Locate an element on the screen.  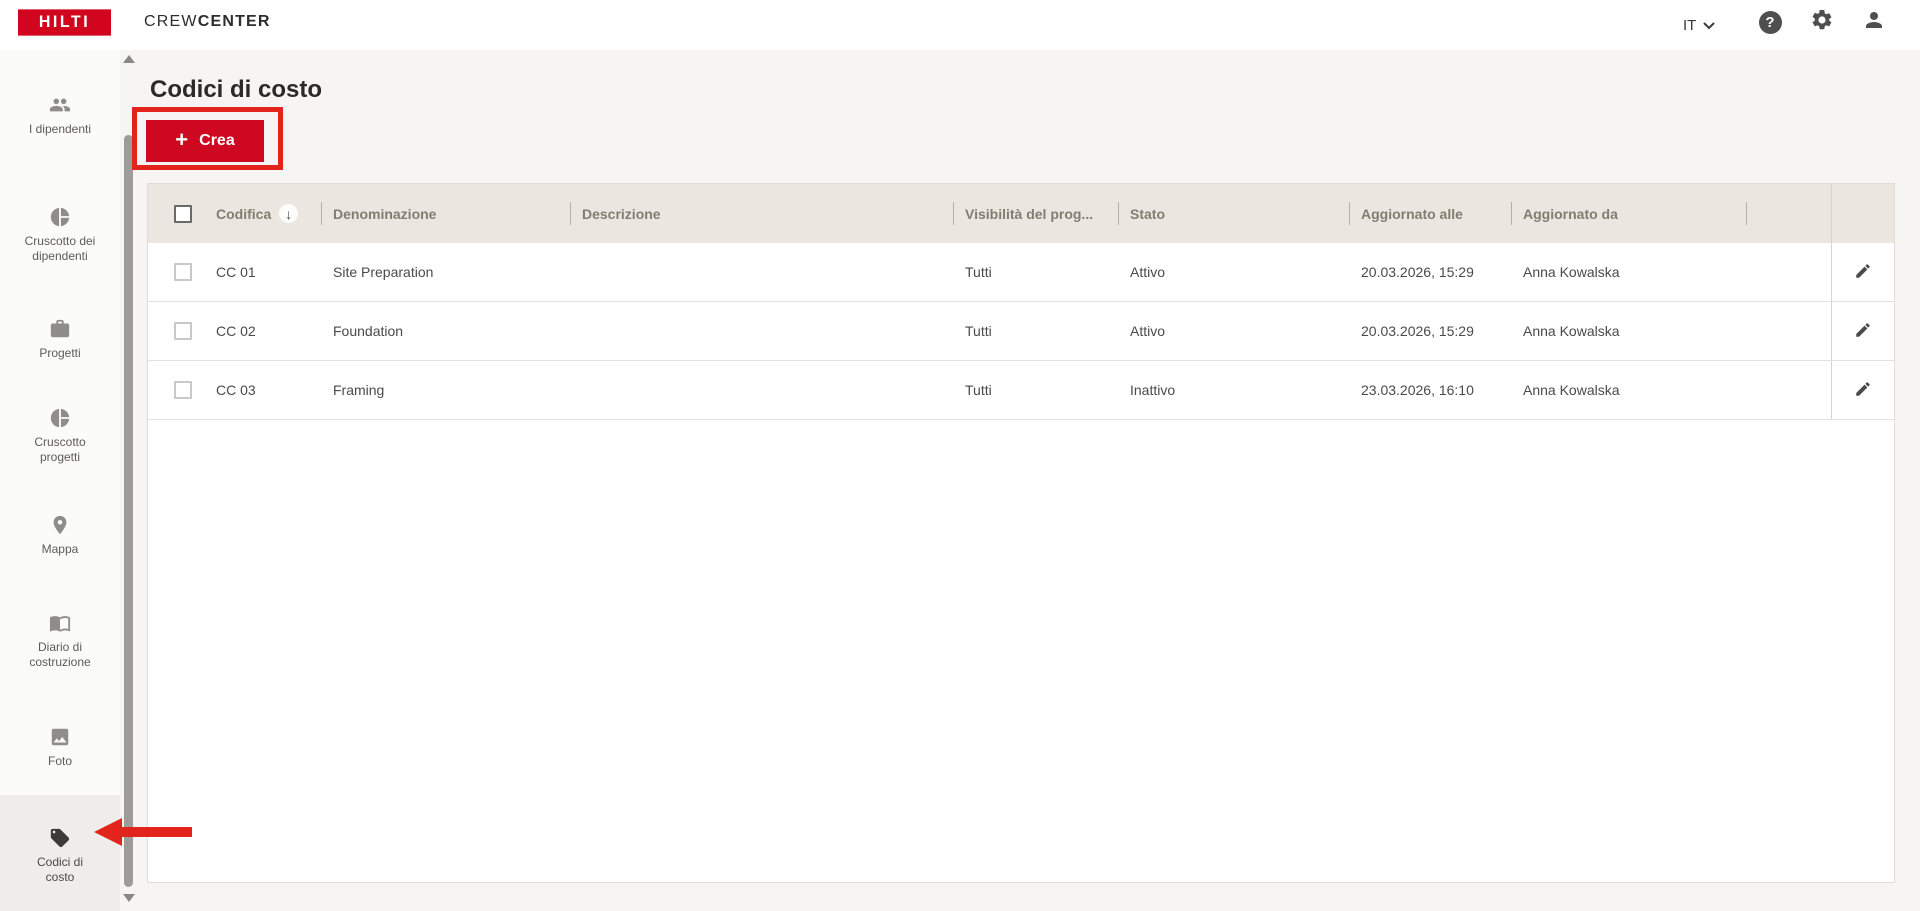
hilti-logo: HILTI is located at coordinates (64, 22).